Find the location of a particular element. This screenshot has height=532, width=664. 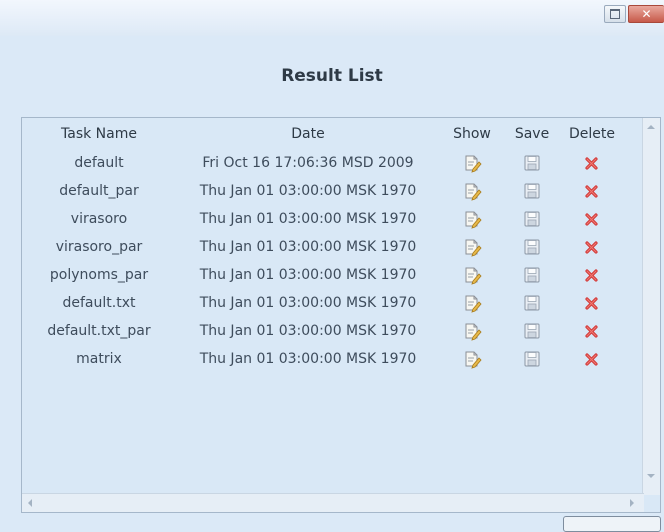

column-header-date: Date is located at coordinates (308, 134).